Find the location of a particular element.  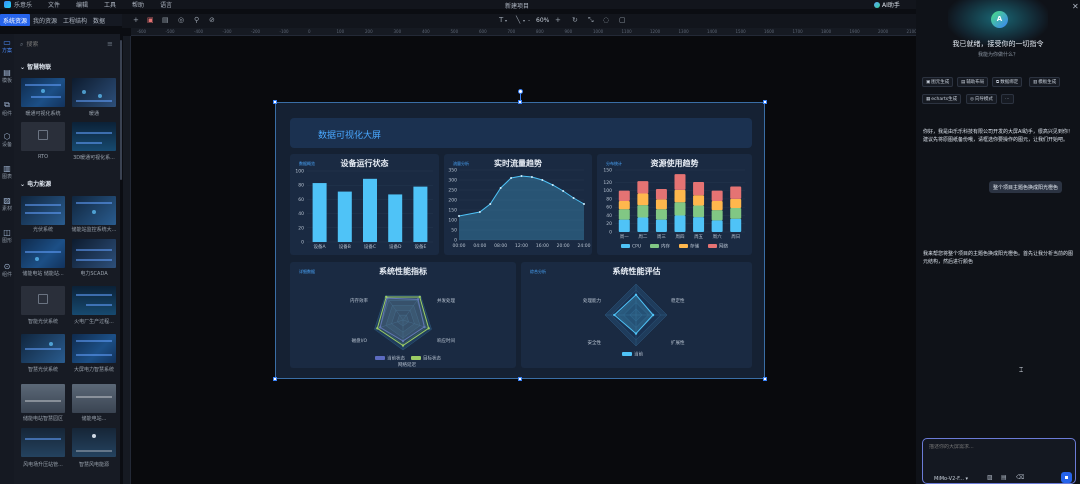

more-actions-icon: ⋯ is located at coordinates (1007, 99).